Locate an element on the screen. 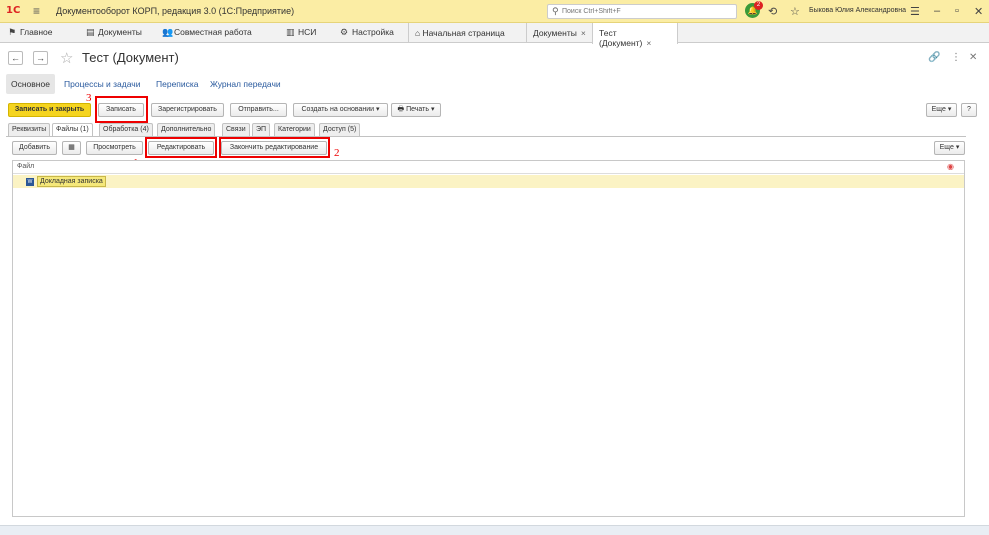 The width and height of the screenshot is (989, 535). print-label: Печать is located at coordinates (418, 109).